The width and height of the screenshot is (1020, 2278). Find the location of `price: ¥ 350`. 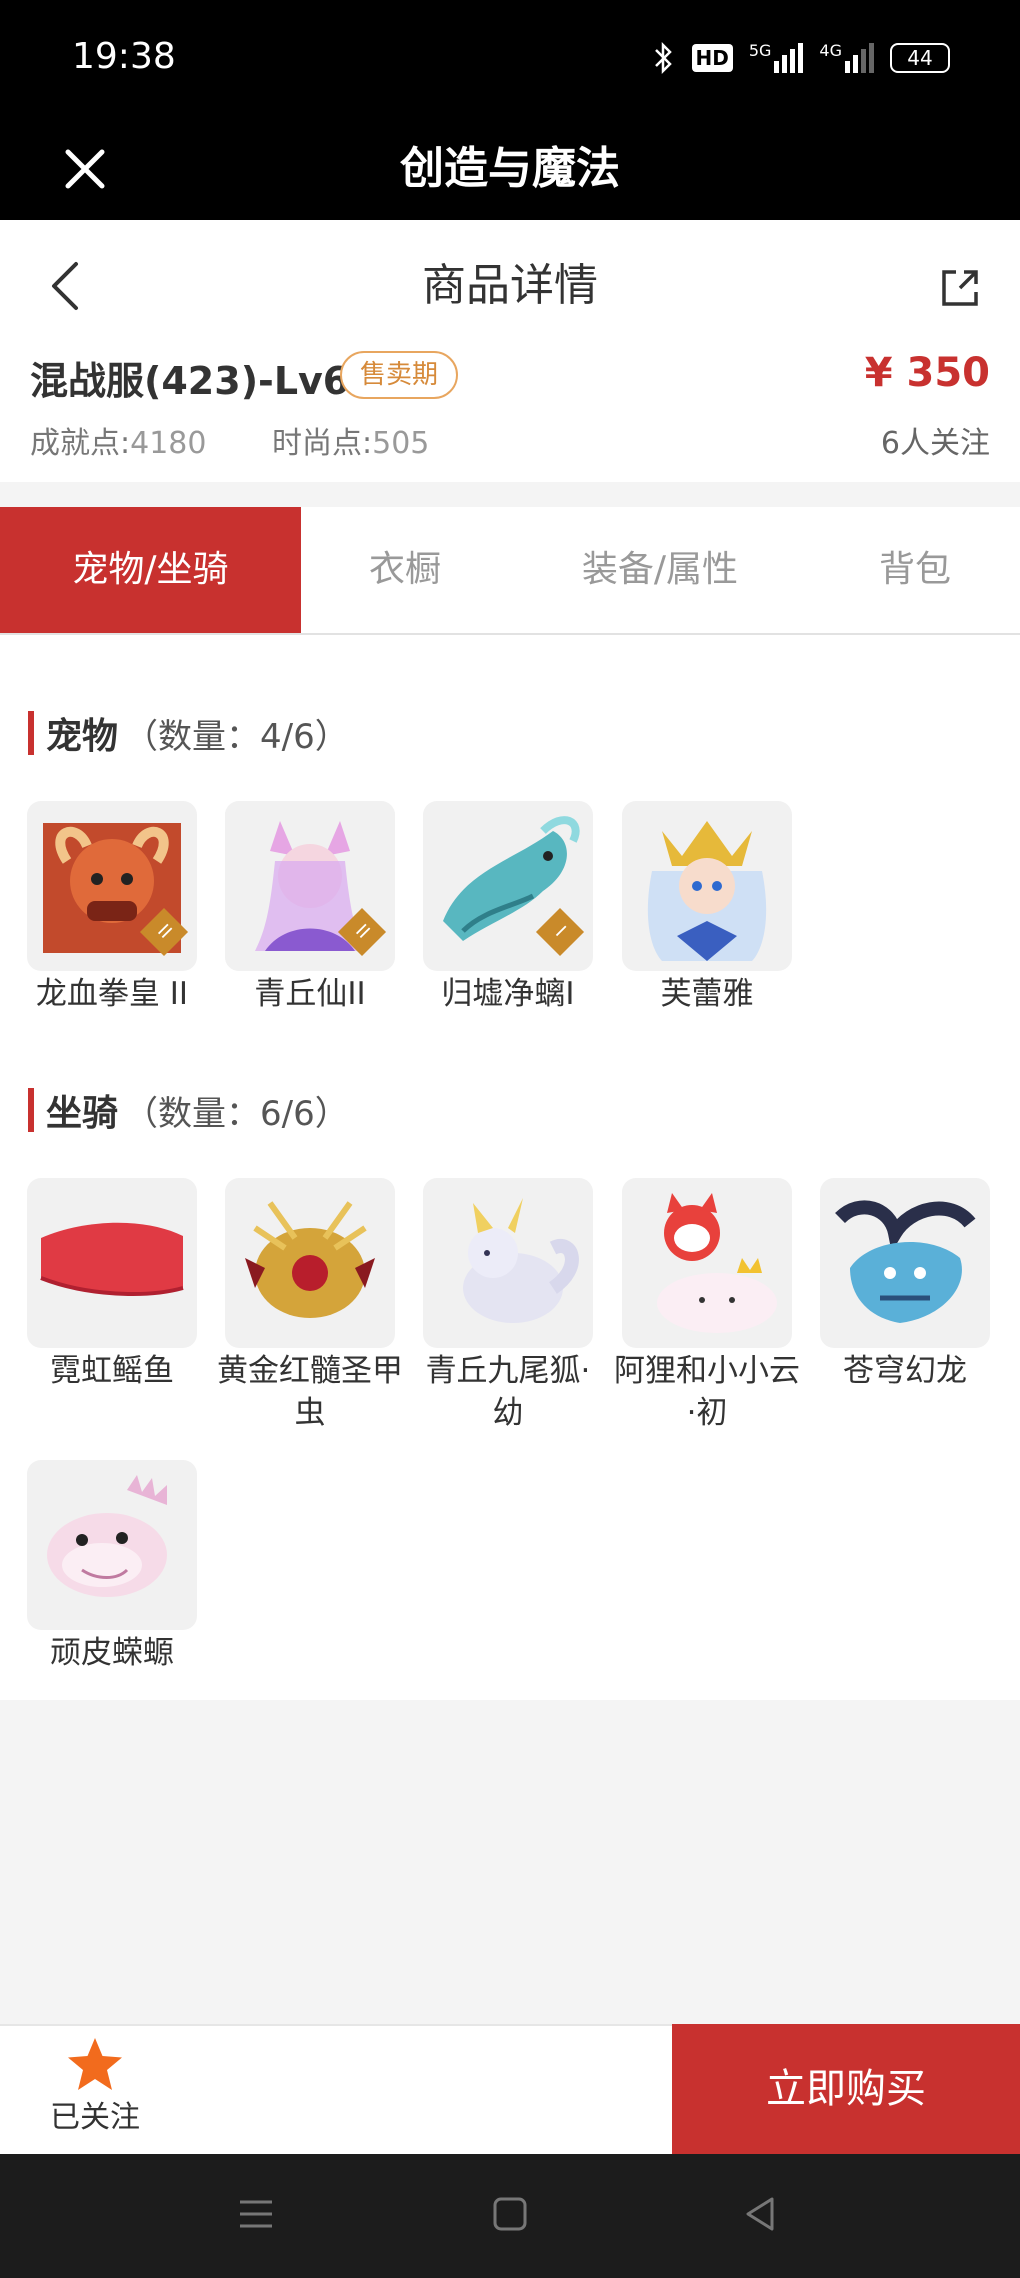

price: ¥ 350 is located at coordinates (927, 373).